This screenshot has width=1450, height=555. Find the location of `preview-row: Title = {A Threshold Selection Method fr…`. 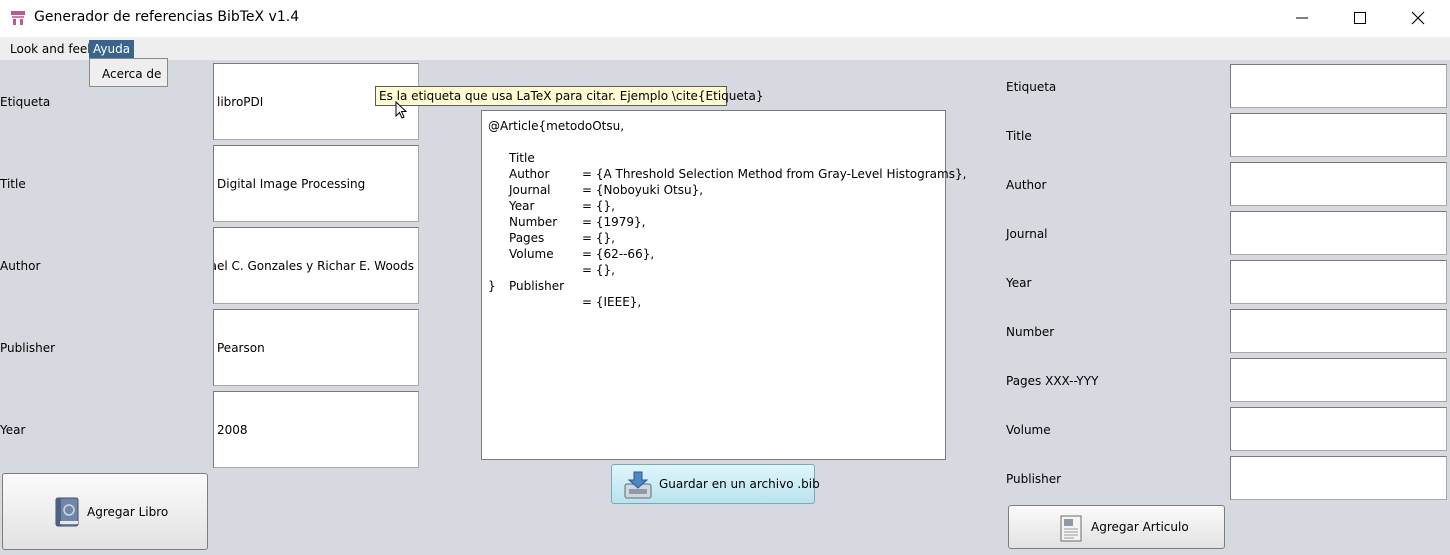

preview-row: Title = {A Threshold Selection Method fr… is located at coordinates (727, 157).